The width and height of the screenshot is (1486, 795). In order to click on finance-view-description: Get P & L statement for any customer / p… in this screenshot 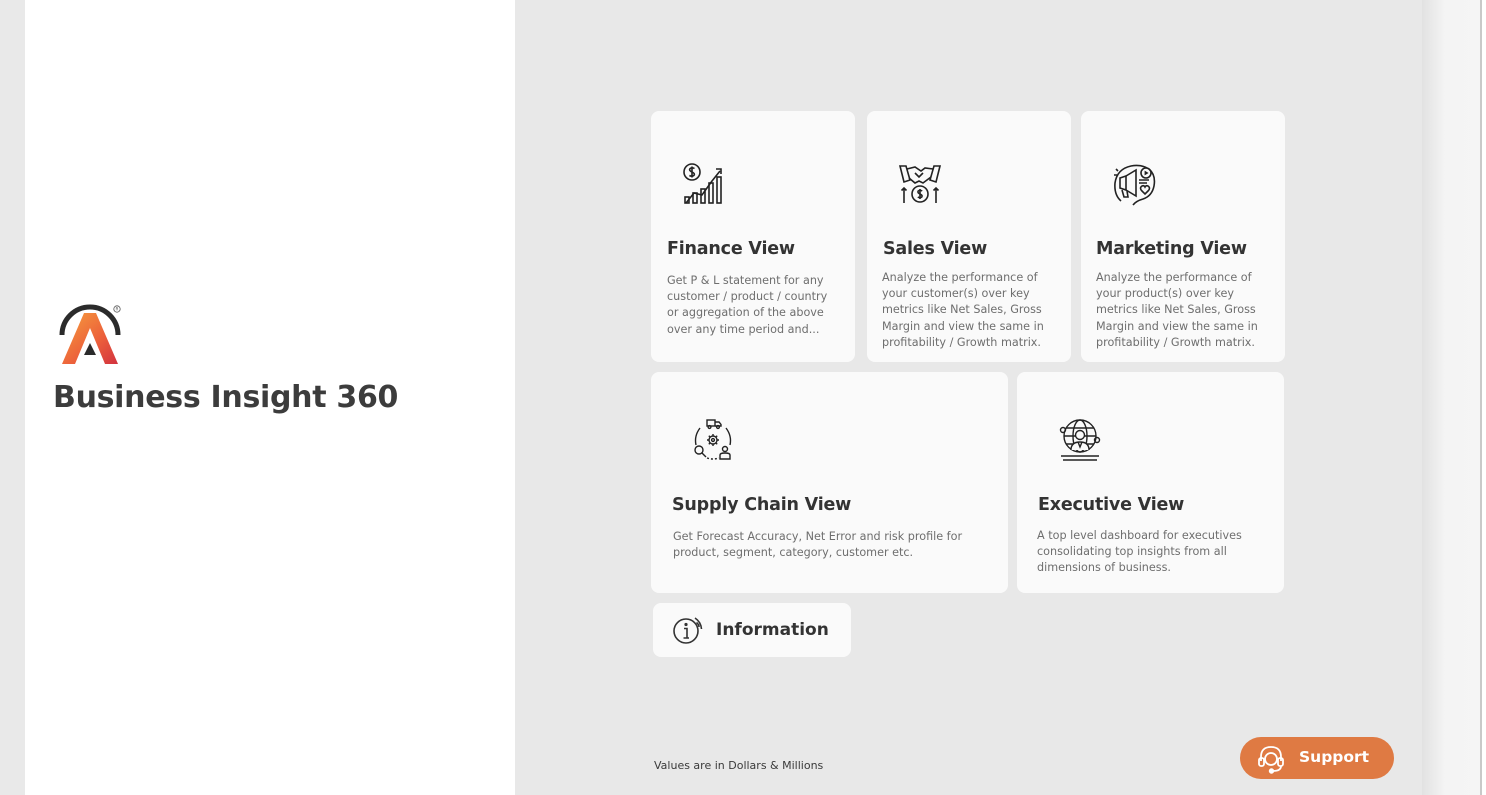, I will do `click(747, 305)`.